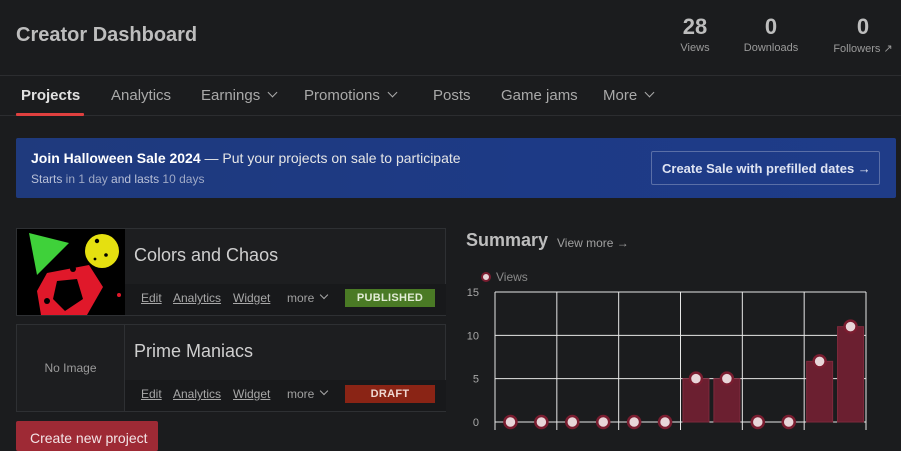 This screenshot has width=901, height=451. Describe the element at coordinates (137, 179) in the screenshot. I see `banner-sub-and: and lasts` at that location.